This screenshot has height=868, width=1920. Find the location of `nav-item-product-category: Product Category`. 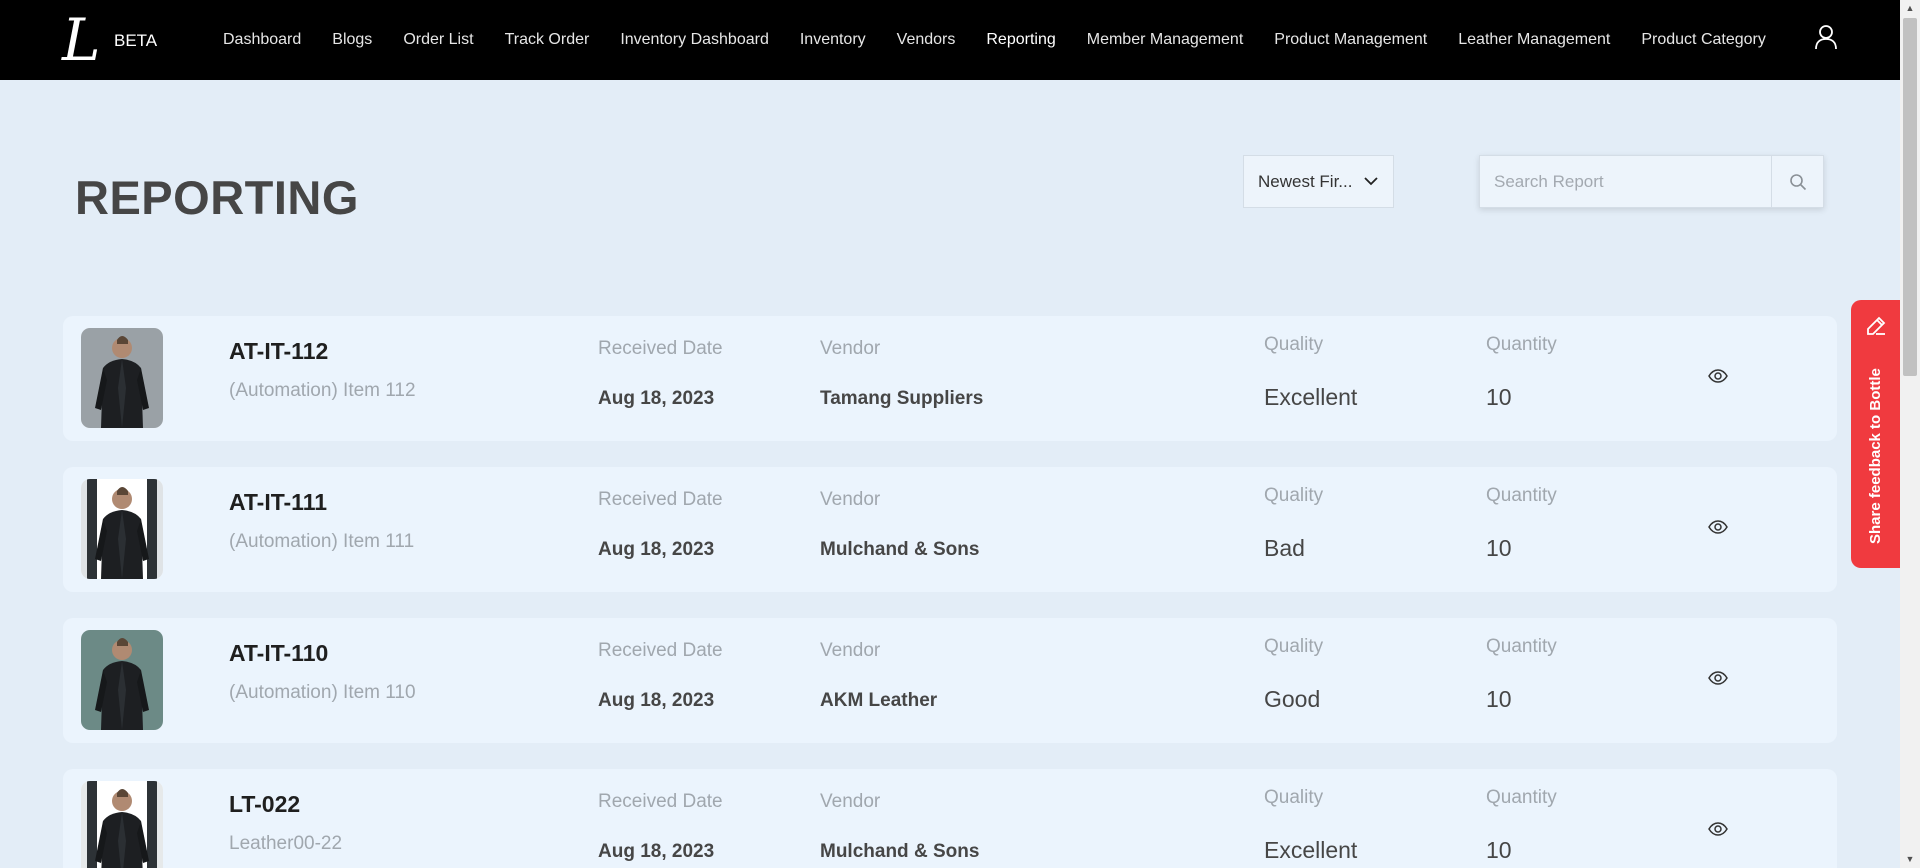

nav-item-product-category: Product Category is located at coordinates (1703, 40).